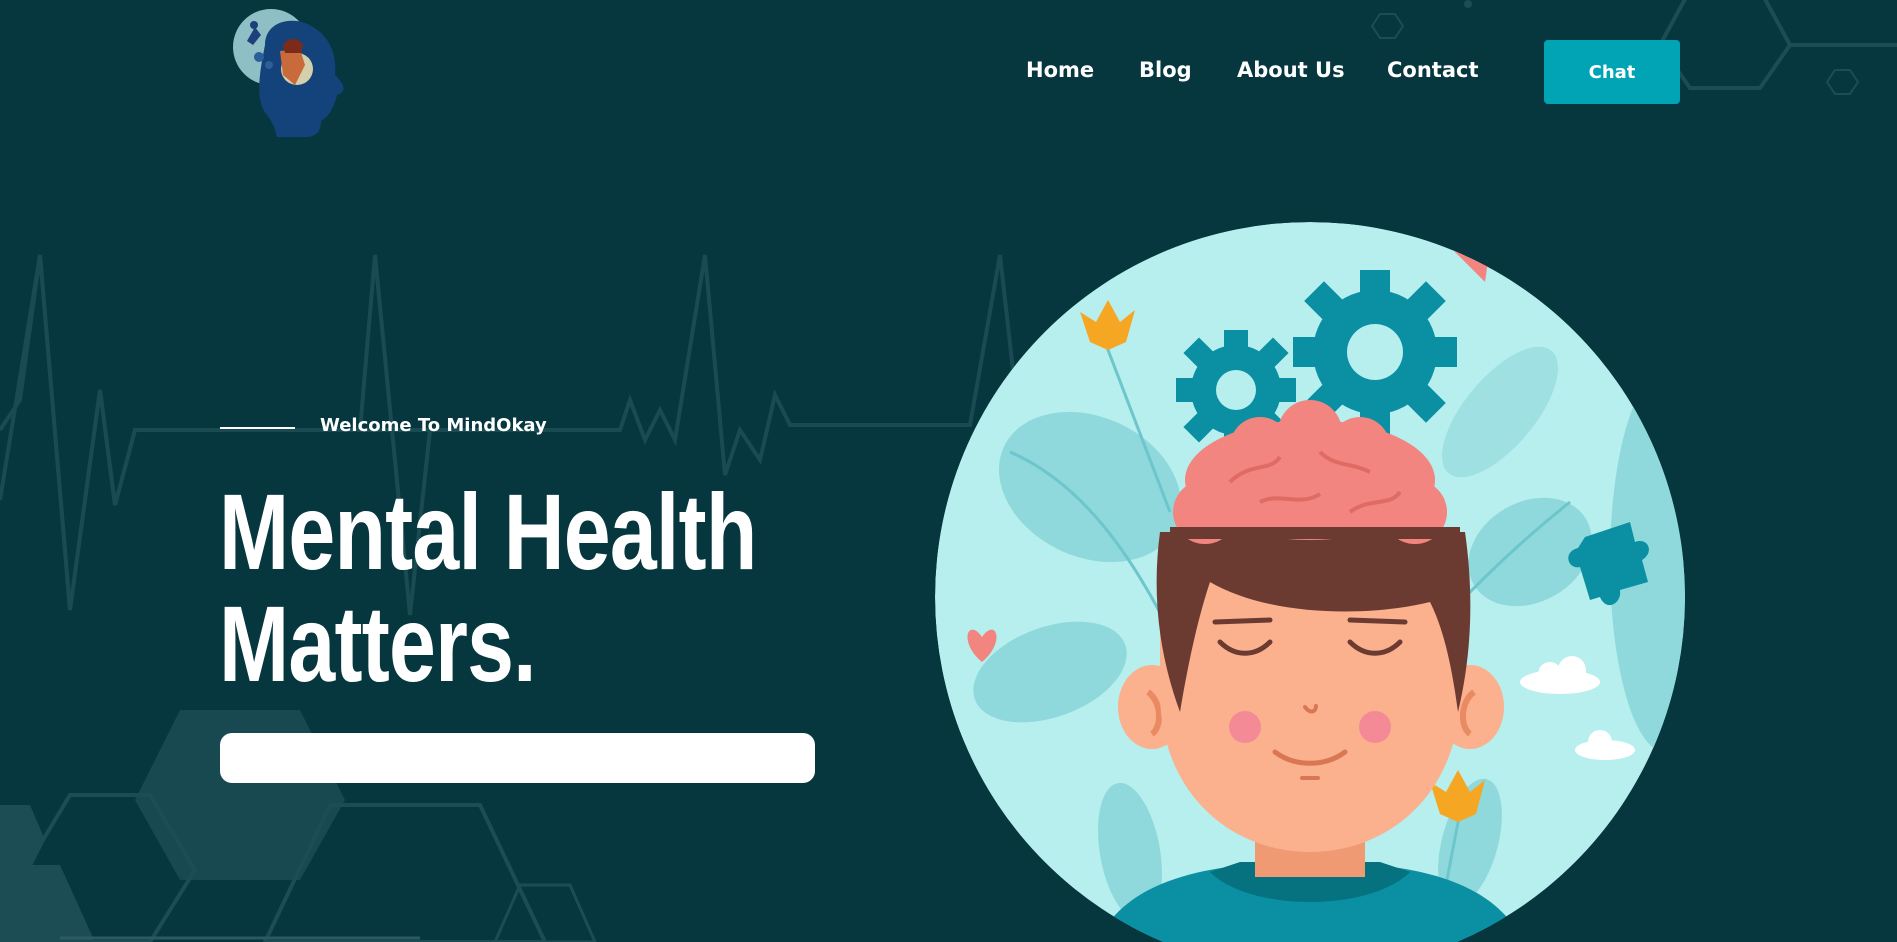  What do you see at coordinates (433, 425) in the screenshot?
I see `welcome-eyebrow: Welcome To MindOkay` at bounding box center [433, 425].